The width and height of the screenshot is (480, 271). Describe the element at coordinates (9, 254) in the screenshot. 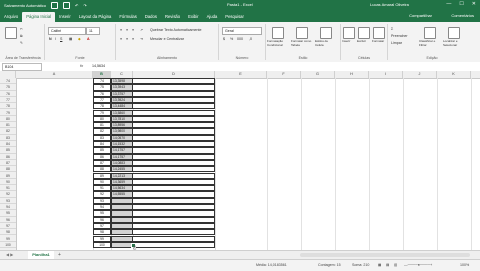

I see `sheet-nav-arrows: ◀ ▶` at that location.